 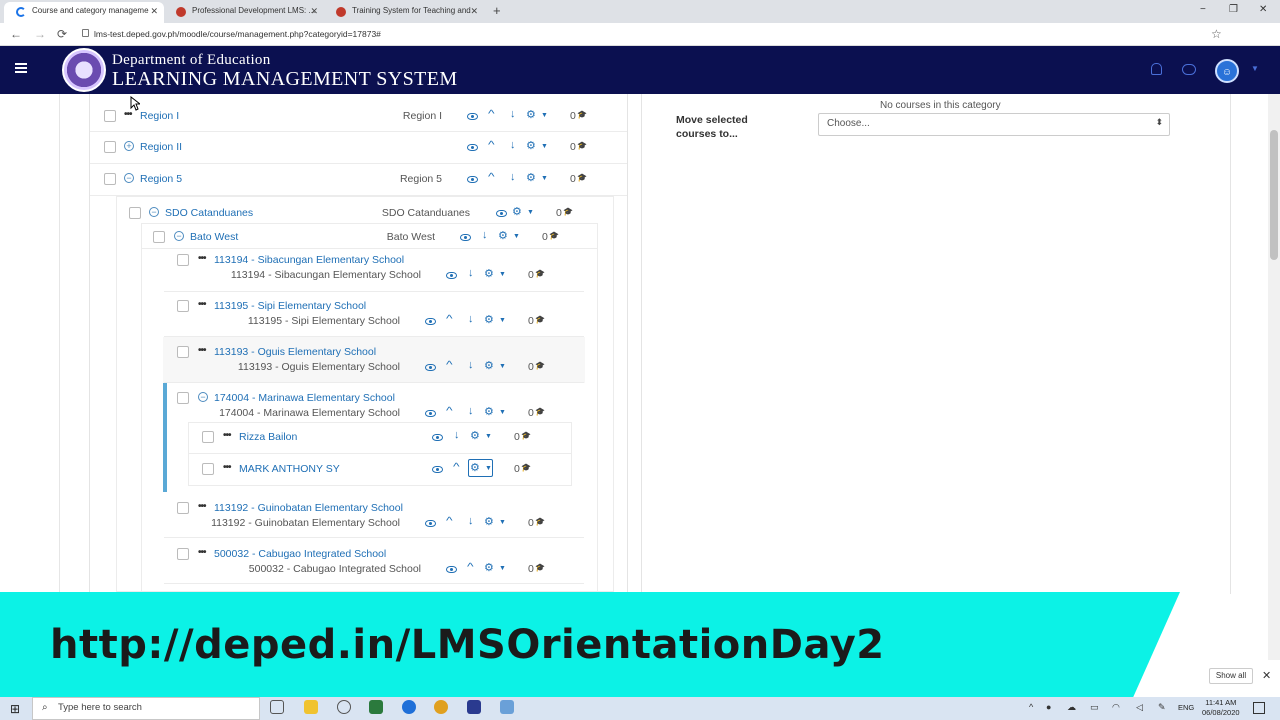 I want to click on onedrive-icon: ☁, so click(x=1071, y=707).